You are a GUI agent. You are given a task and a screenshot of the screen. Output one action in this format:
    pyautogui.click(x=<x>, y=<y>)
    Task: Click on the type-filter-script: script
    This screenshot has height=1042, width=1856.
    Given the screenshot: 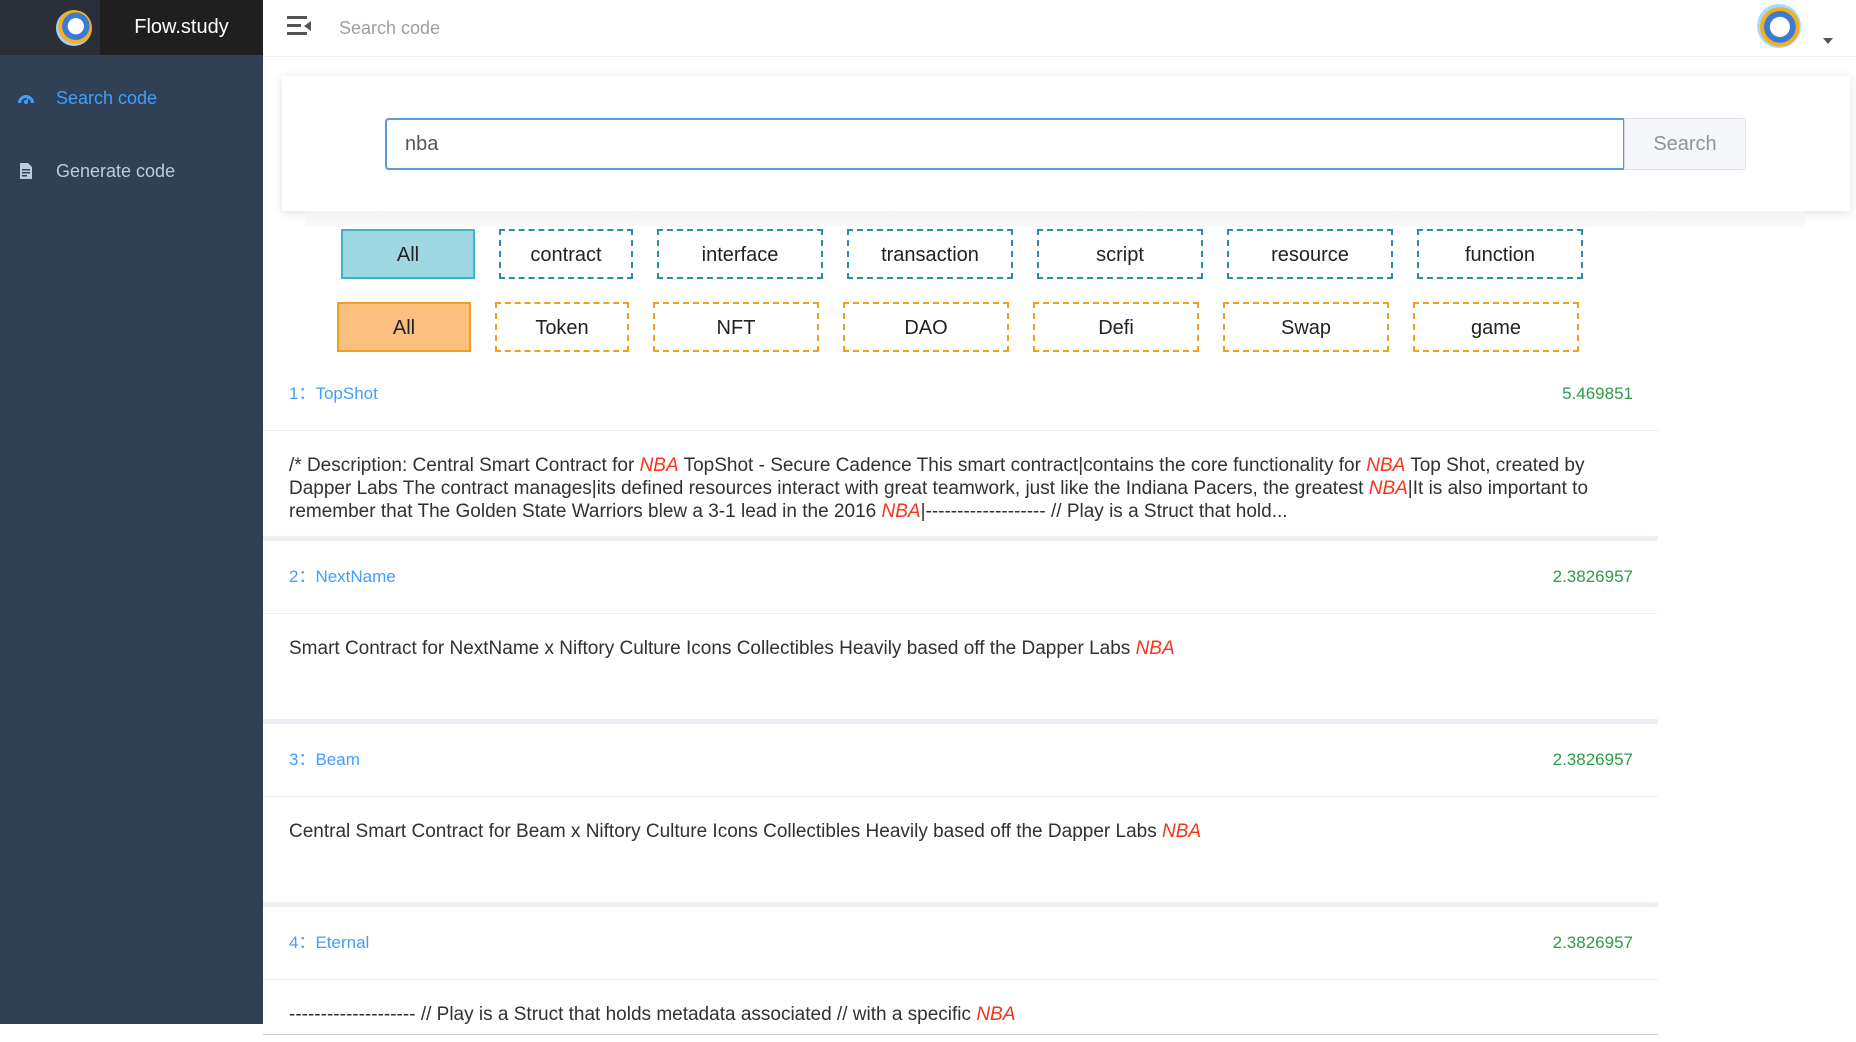 What is the action you would take?
    pyautogui.click(x=1120, y=254)
    